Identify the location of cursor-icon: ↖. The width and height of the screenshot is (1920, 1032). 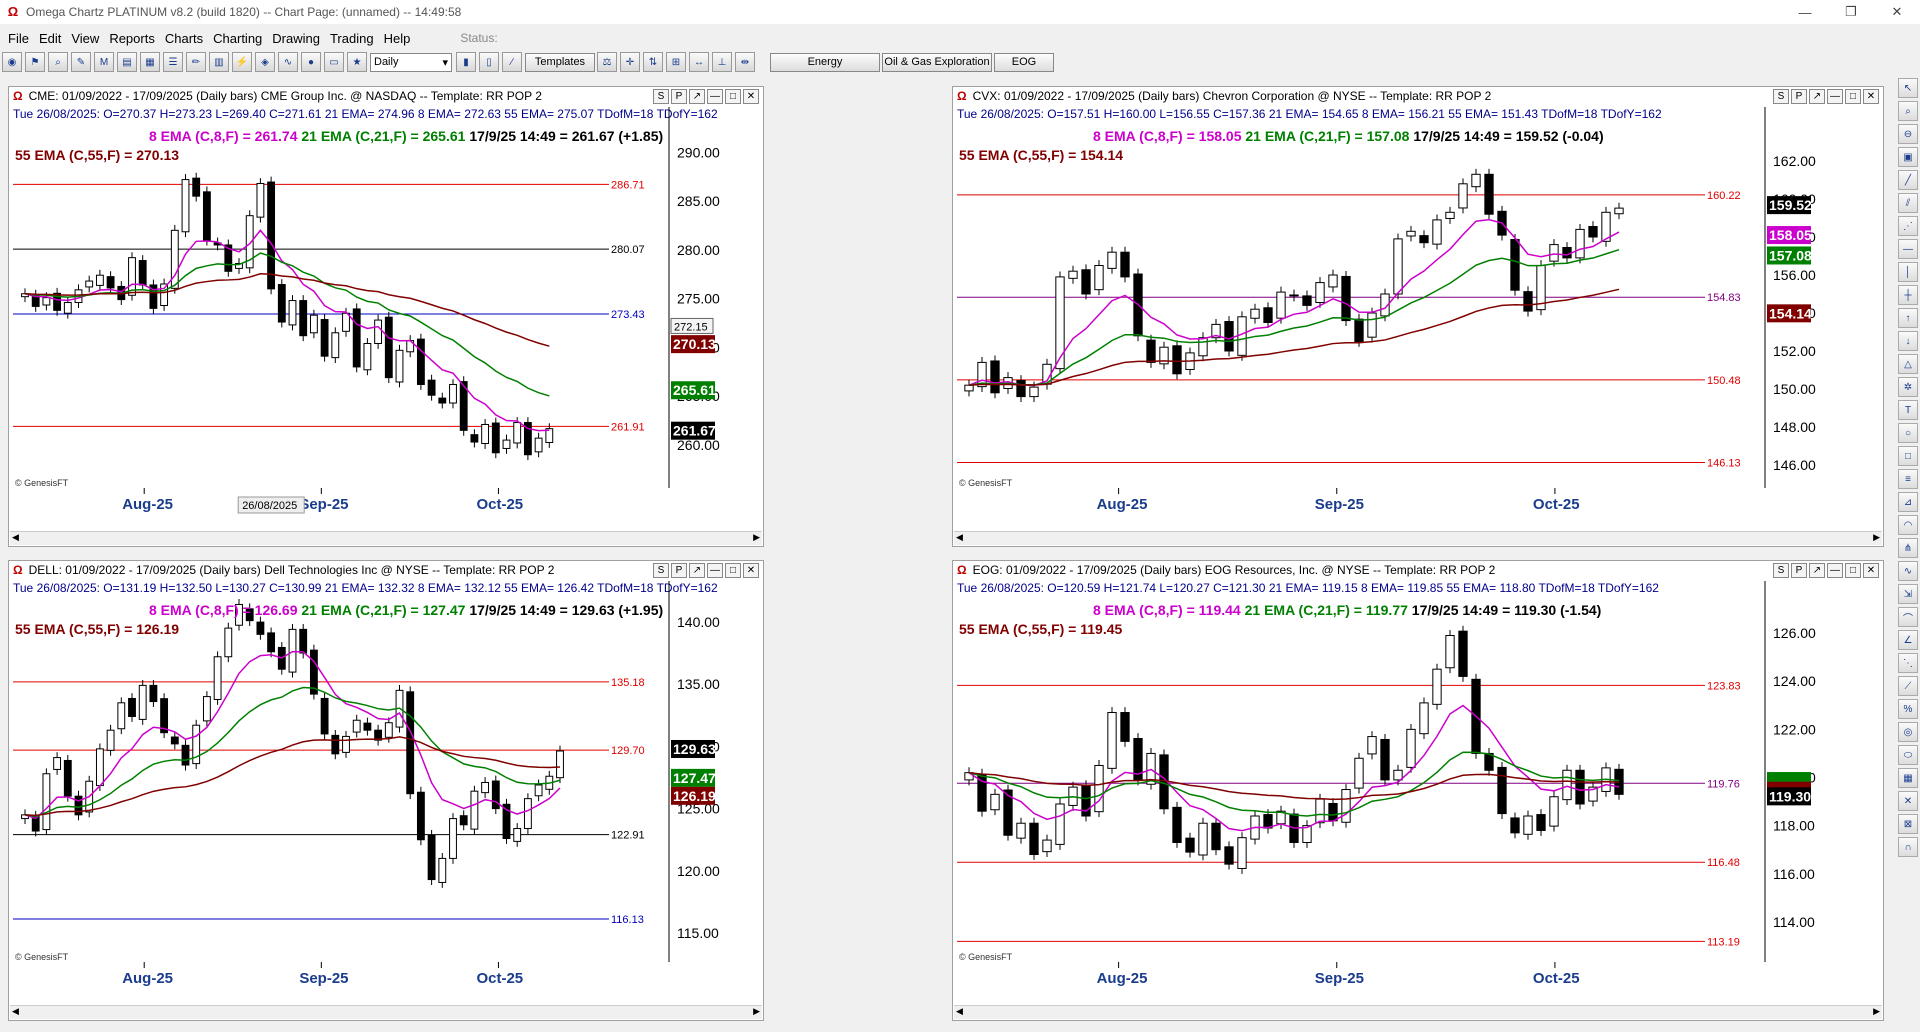
(1908, 88).